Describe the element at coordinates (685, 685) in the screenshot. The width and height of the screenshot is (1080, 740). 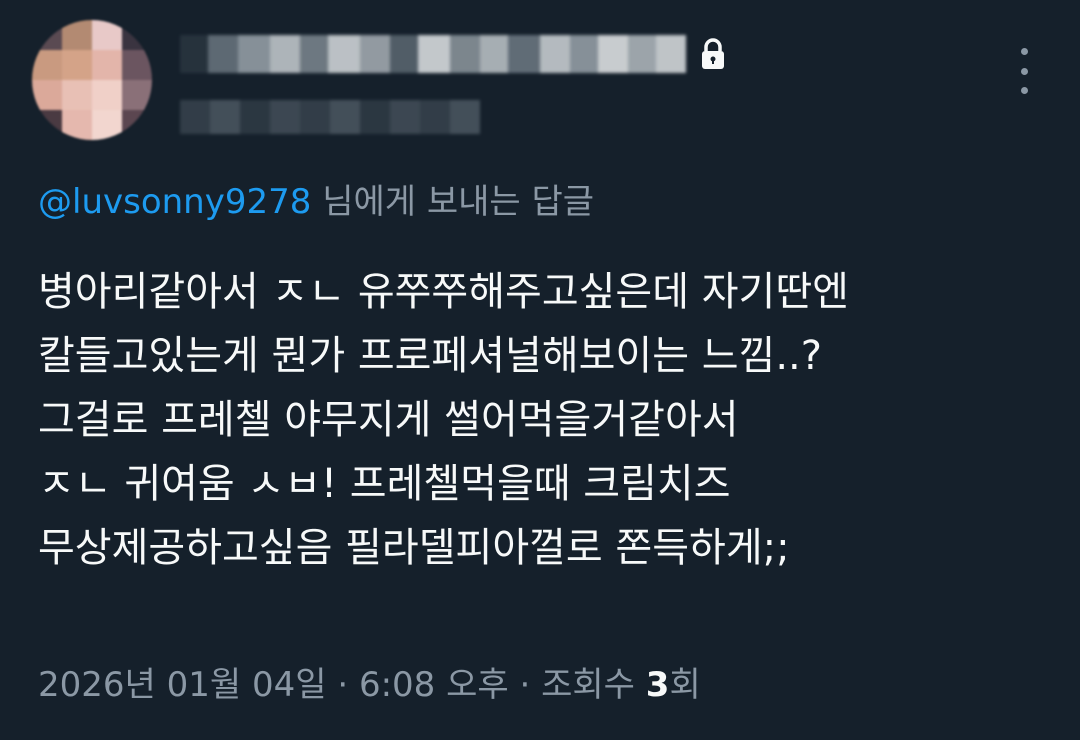
I see `views-suffix: 회` at that location.